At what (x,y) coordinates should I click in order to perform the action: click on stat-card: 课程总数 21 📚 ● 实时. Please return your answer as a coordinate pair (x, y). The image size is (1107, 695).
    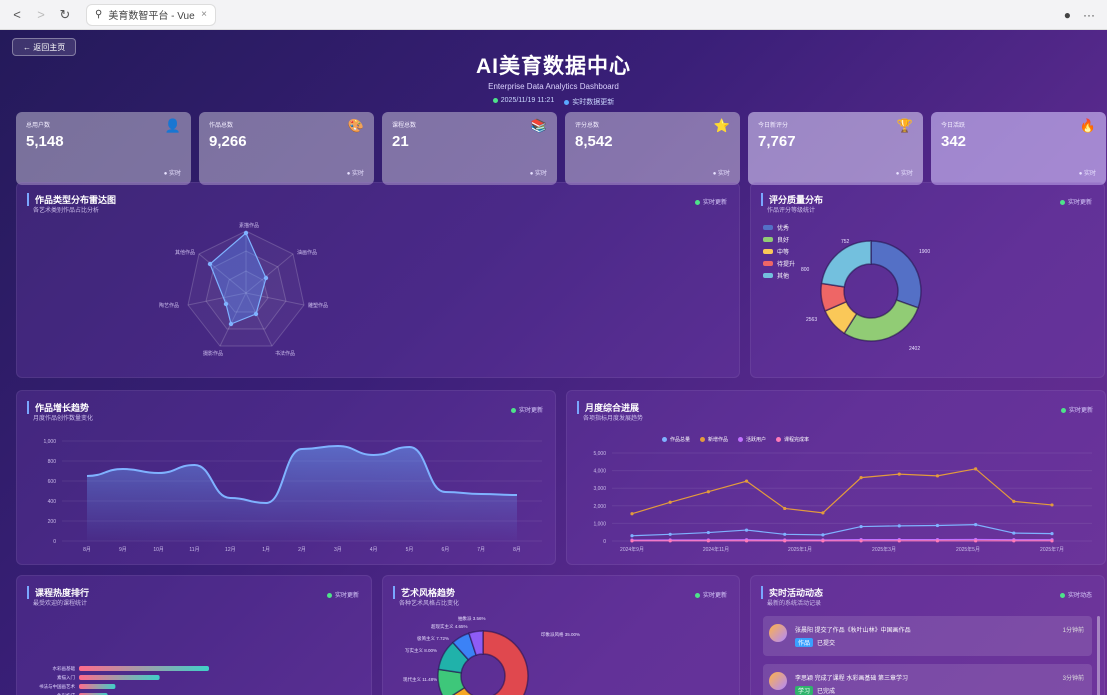
    Looking at the image, I should click on (469, 148).